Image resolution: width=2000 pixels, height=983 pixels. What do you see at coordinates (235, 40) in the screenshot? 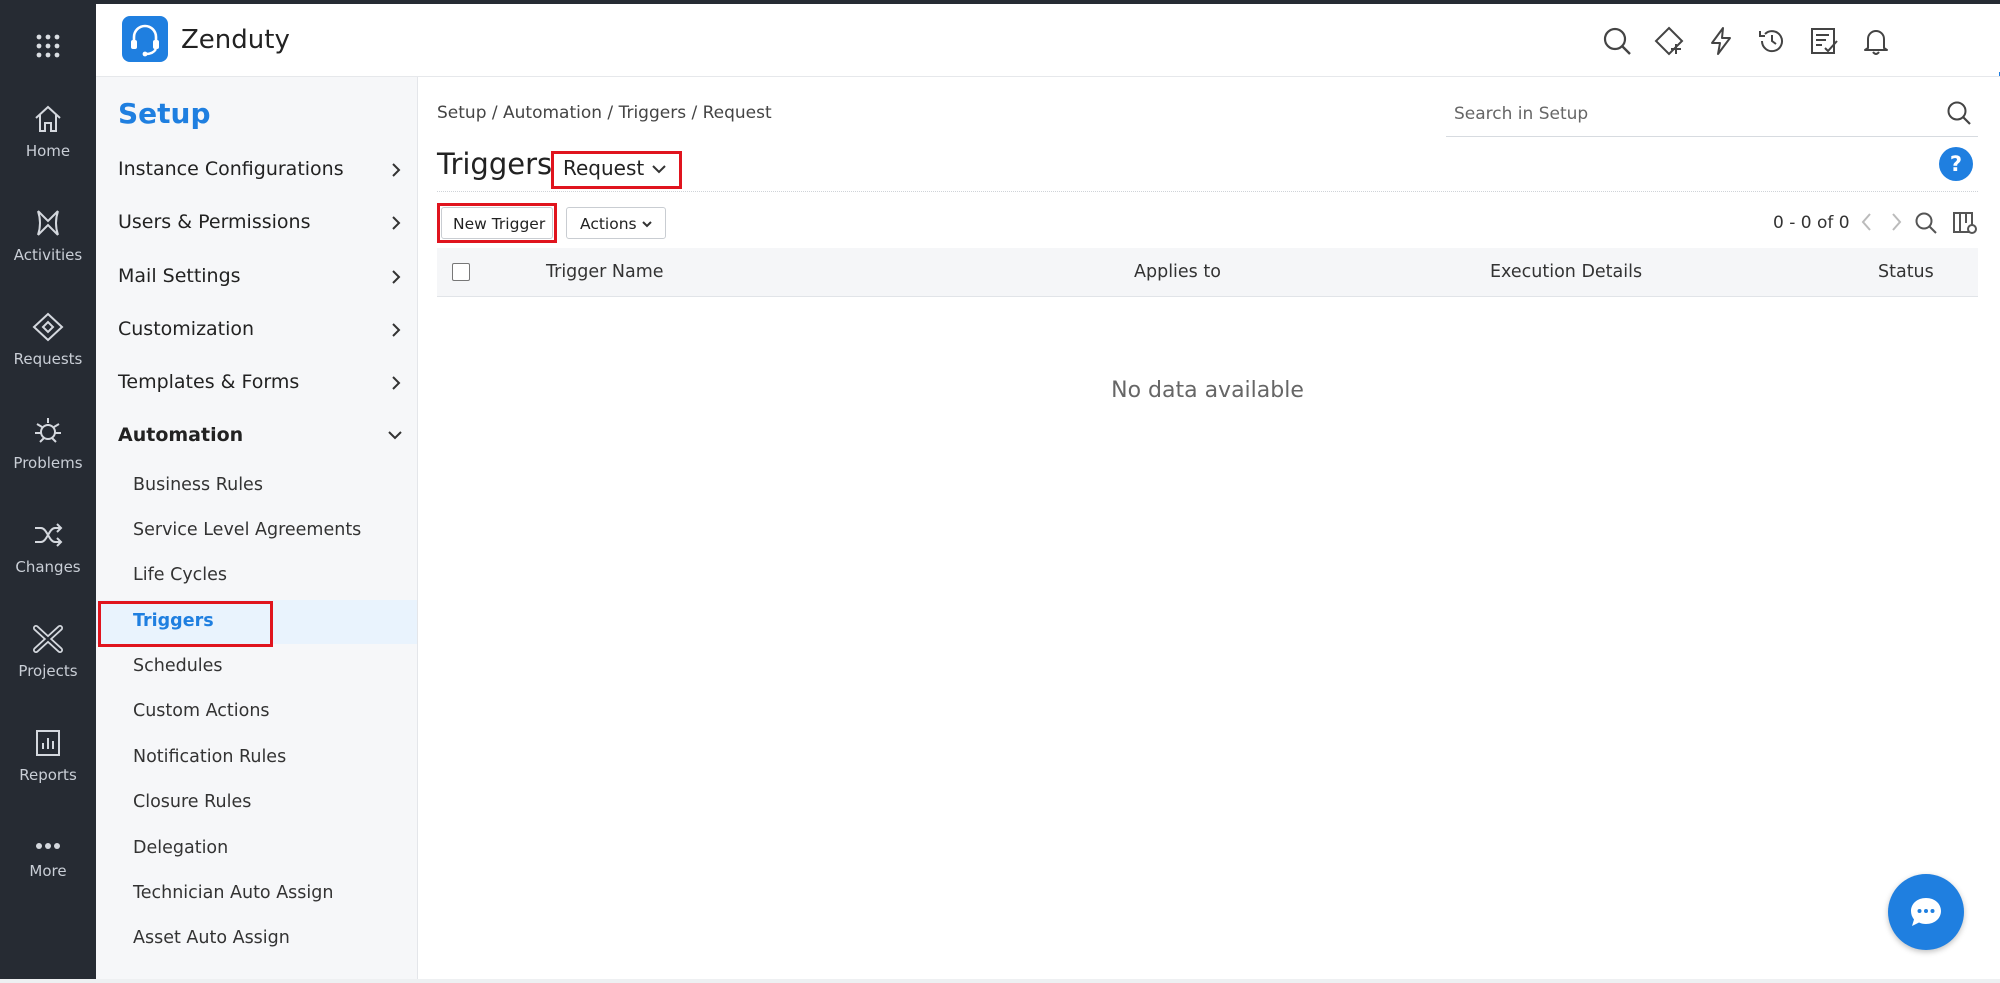
I see `brand-name: Zenduty` at bounding box center [235, 40].